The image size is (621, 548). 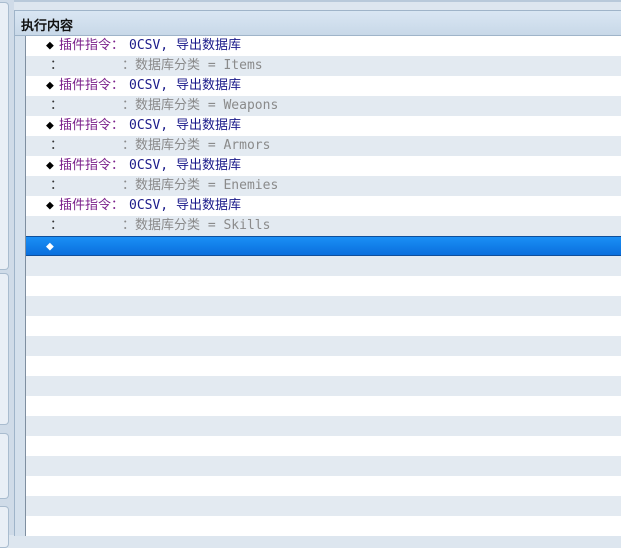 What do you see at coordinates (310, 1) in the screenshot?
I see `window-top-border` at bounding box center [310, 1].